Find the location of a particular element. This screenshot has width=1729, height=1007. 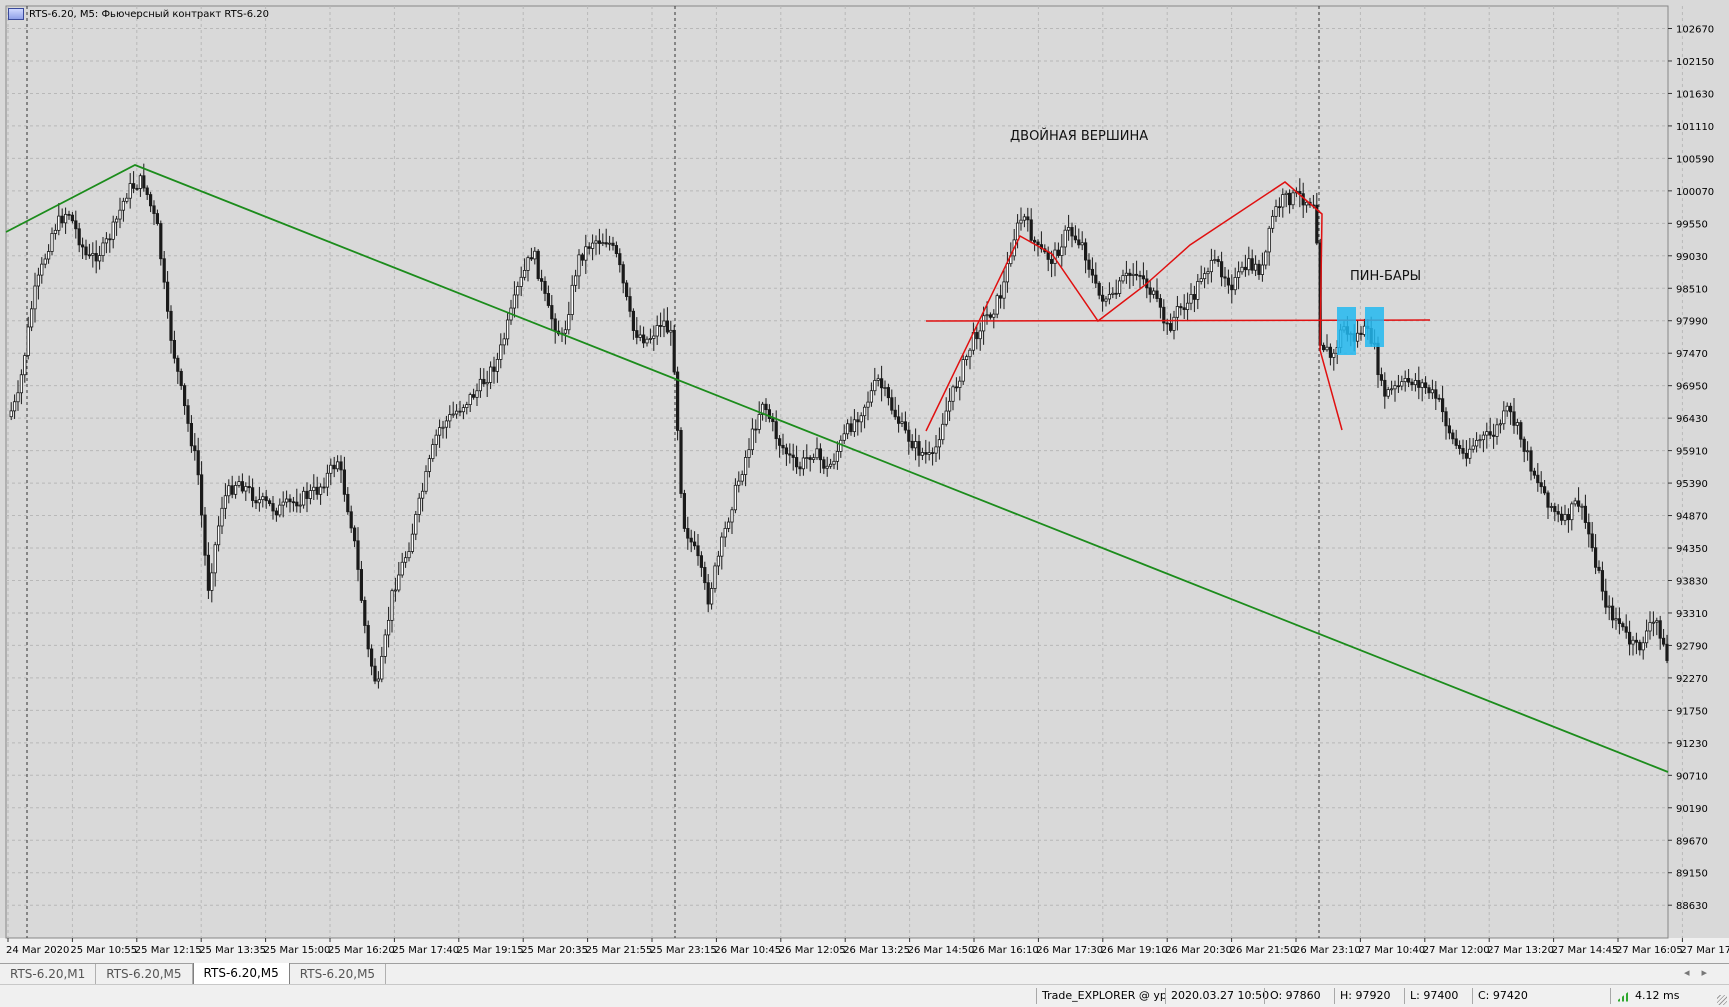

time-label: 25 Mar 23:15 is located at coordinates (683, 950).